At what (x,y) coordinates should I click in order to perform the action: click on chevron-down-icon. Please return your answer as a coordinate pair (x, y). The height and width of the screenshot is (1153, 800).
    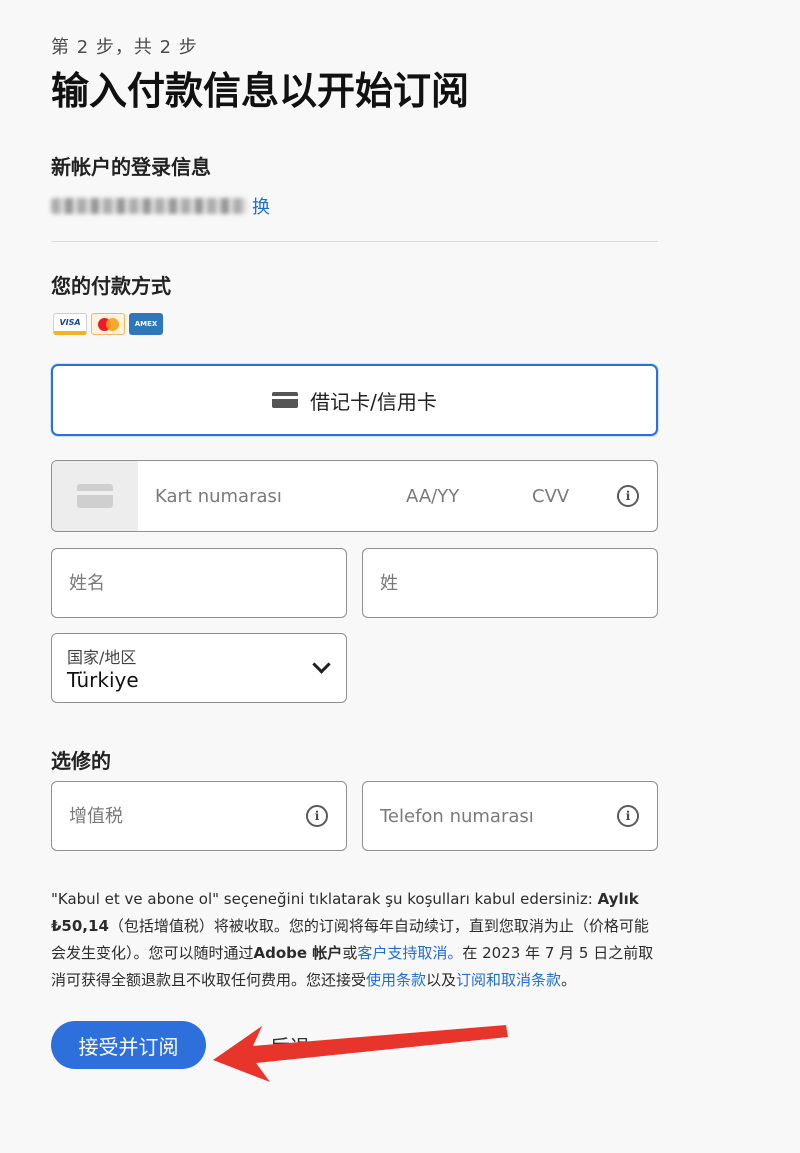
    Looking at the image, I should click on (321, 664).